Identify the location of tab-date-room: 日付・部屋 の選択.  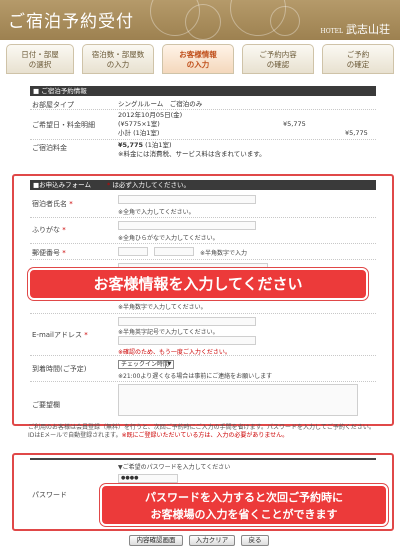
(40, 59).